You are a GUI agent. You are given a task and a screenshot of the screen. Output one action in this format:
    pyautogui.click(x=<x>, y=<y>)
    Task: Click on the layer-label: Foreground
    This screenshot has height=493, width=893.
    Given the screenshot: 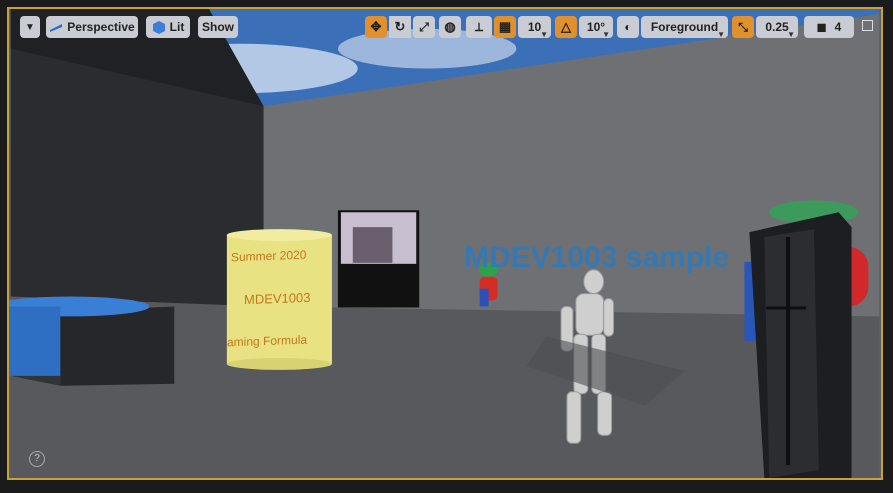 What is the action you would take?
    pyautogui.click(x=684, y=27)
    